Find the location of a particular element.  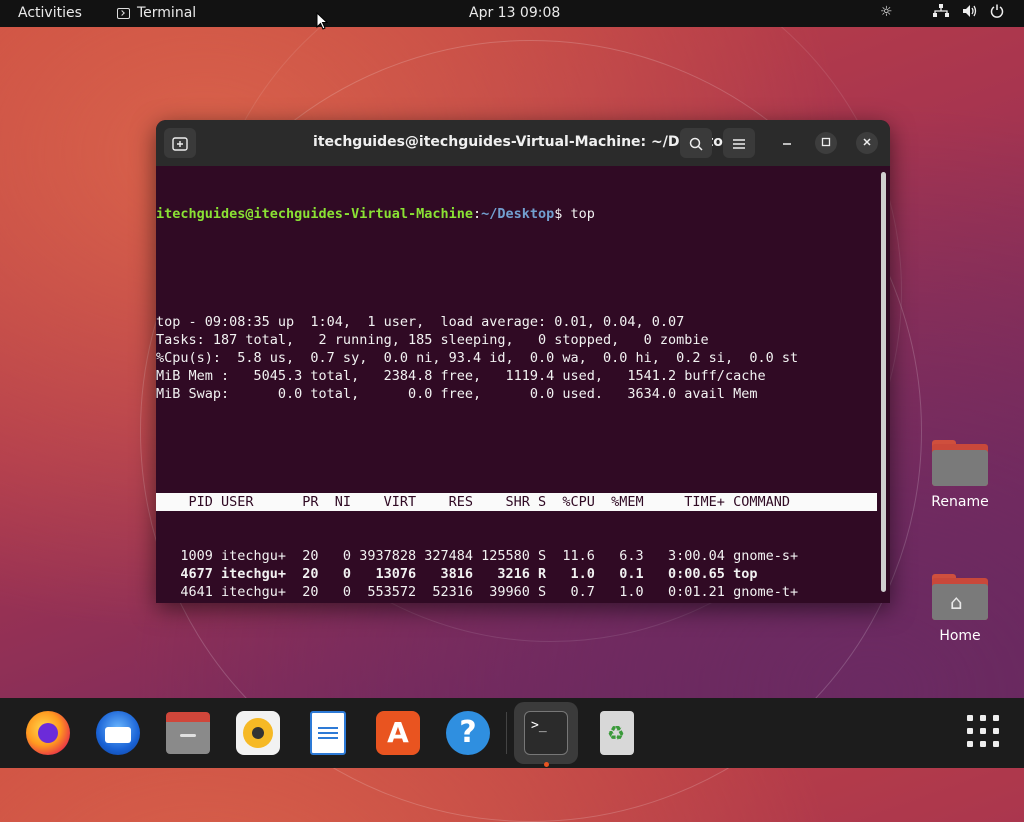

hamburger-icon is located at coordinates (739, 143).